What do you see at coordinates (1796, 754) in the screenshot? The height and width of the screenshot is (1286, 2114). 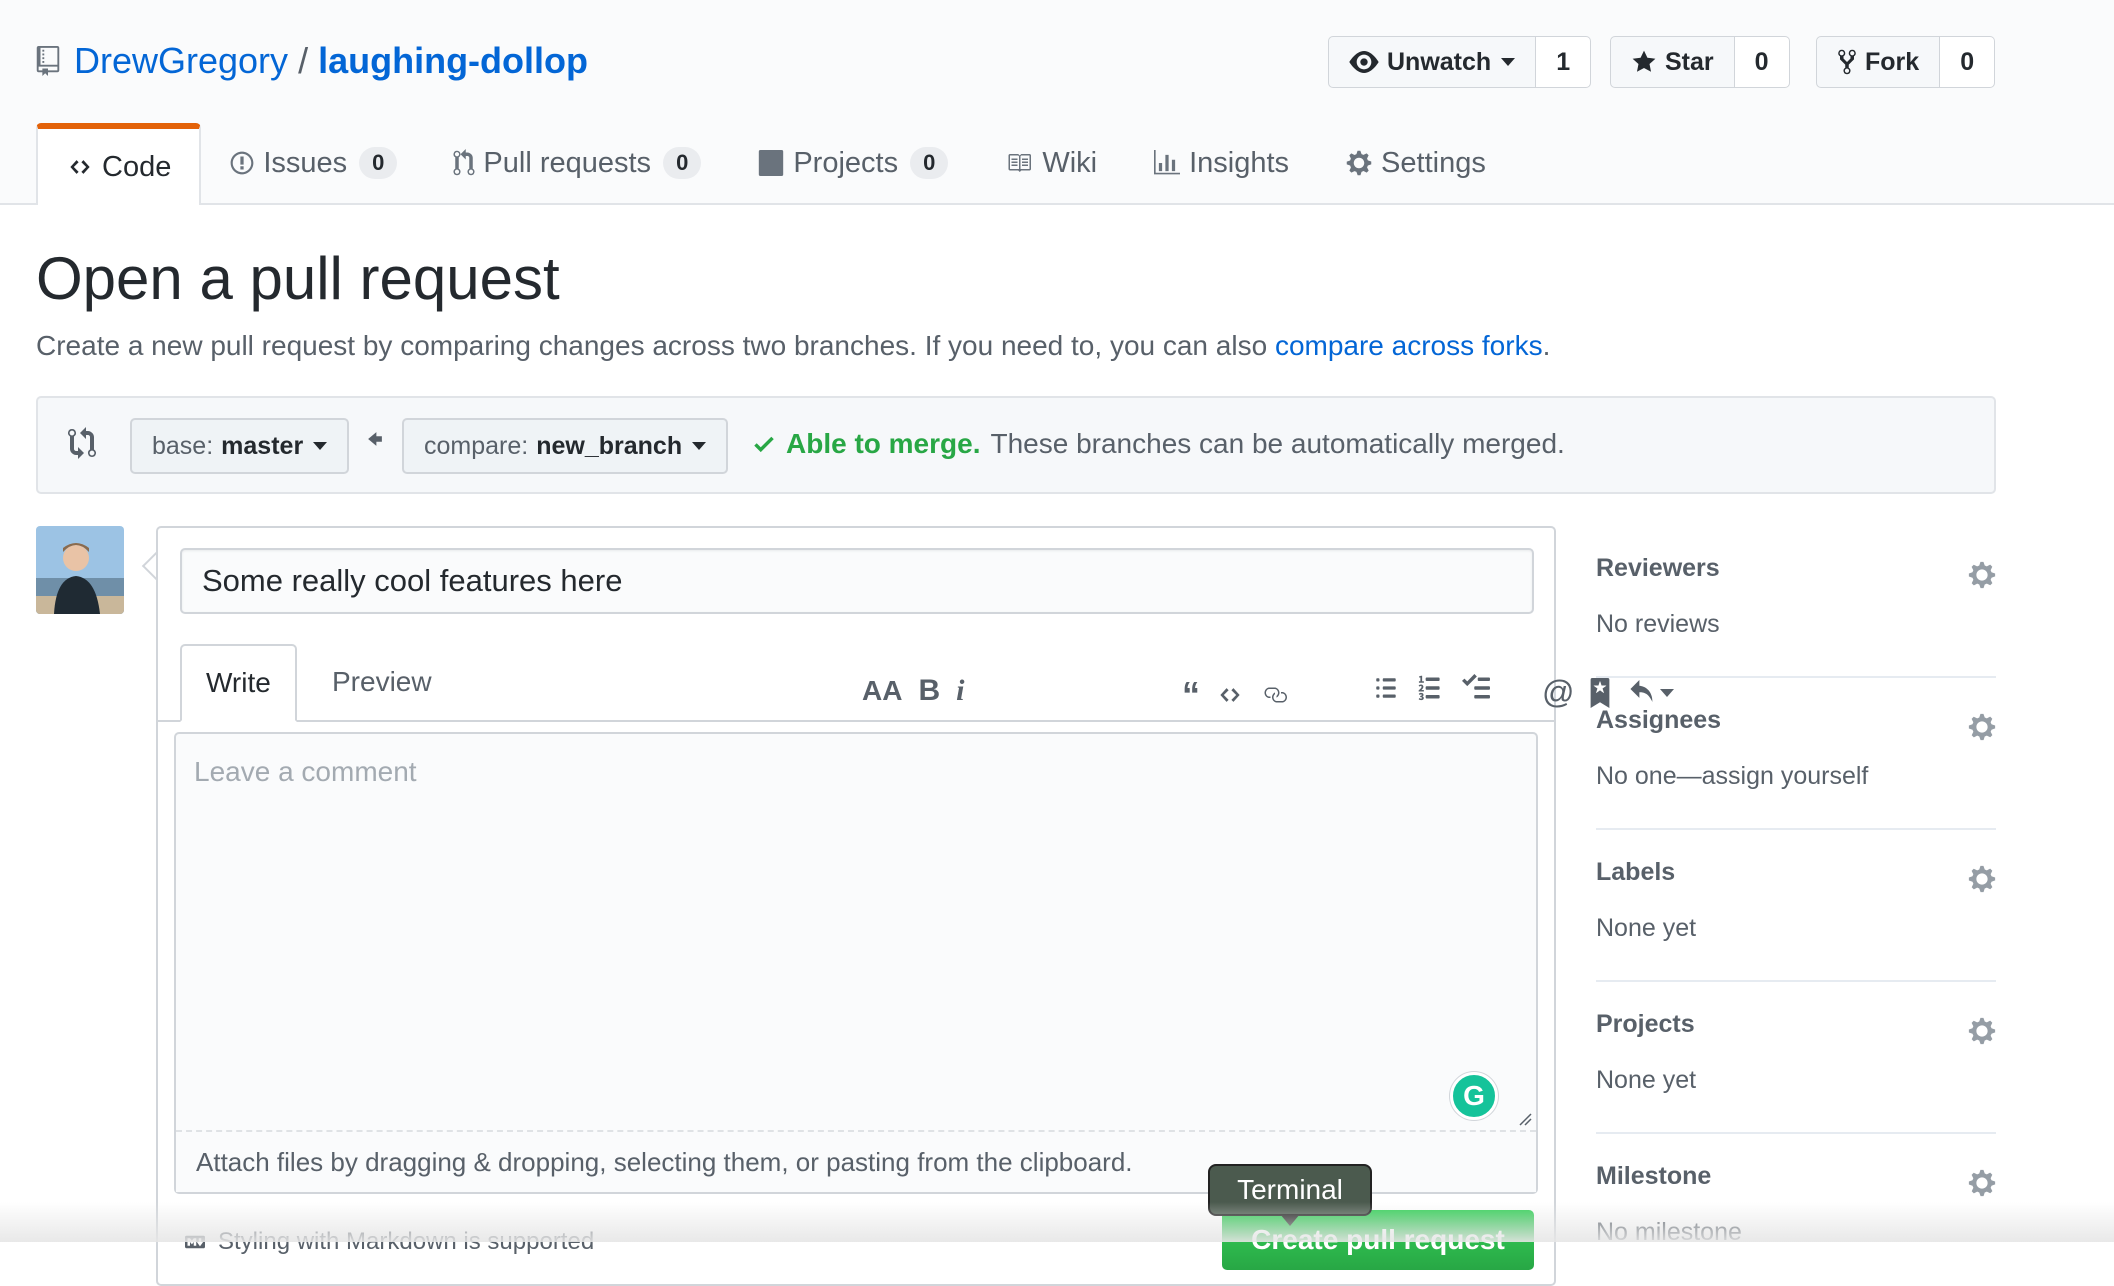 I see `sidebar-assignees: Assignees No one—assign yourself` at bounding box center [1796, 754].